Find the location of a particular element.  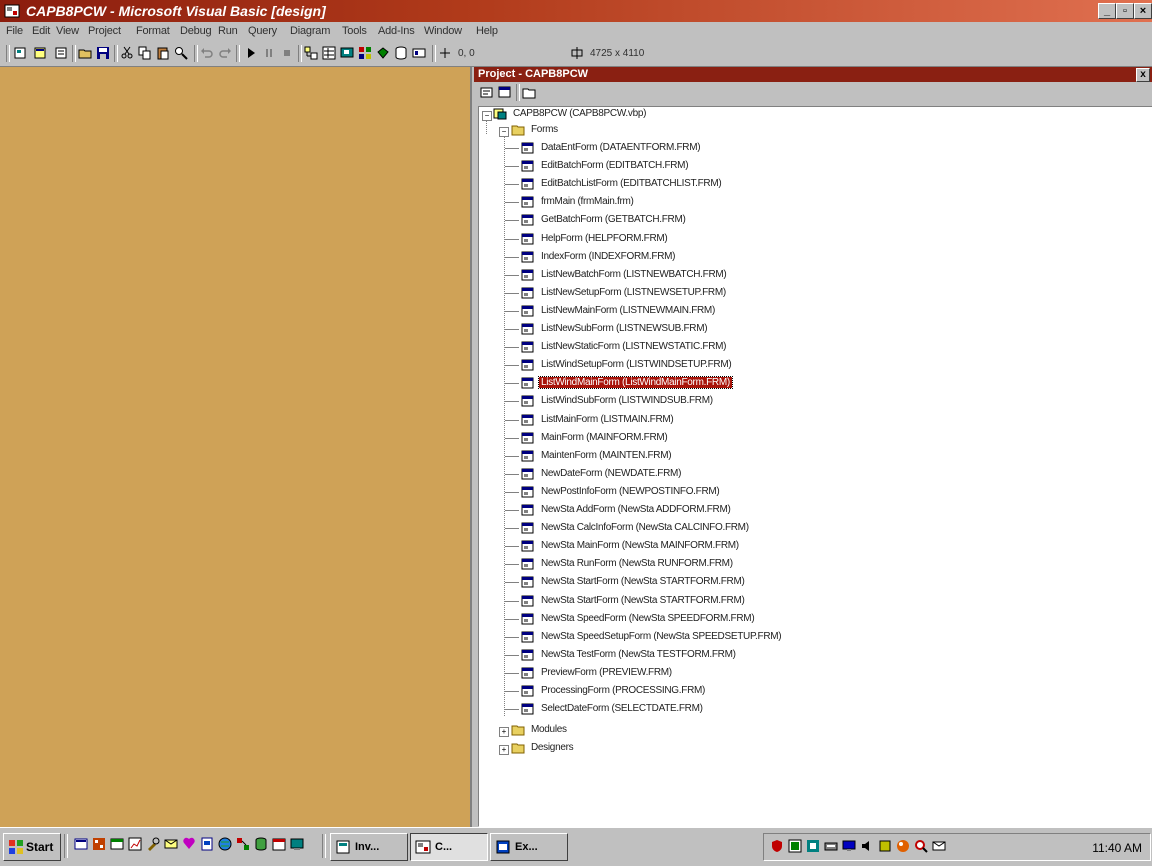

quicklaunch-heart-icon is located at coordinates (189, 844).